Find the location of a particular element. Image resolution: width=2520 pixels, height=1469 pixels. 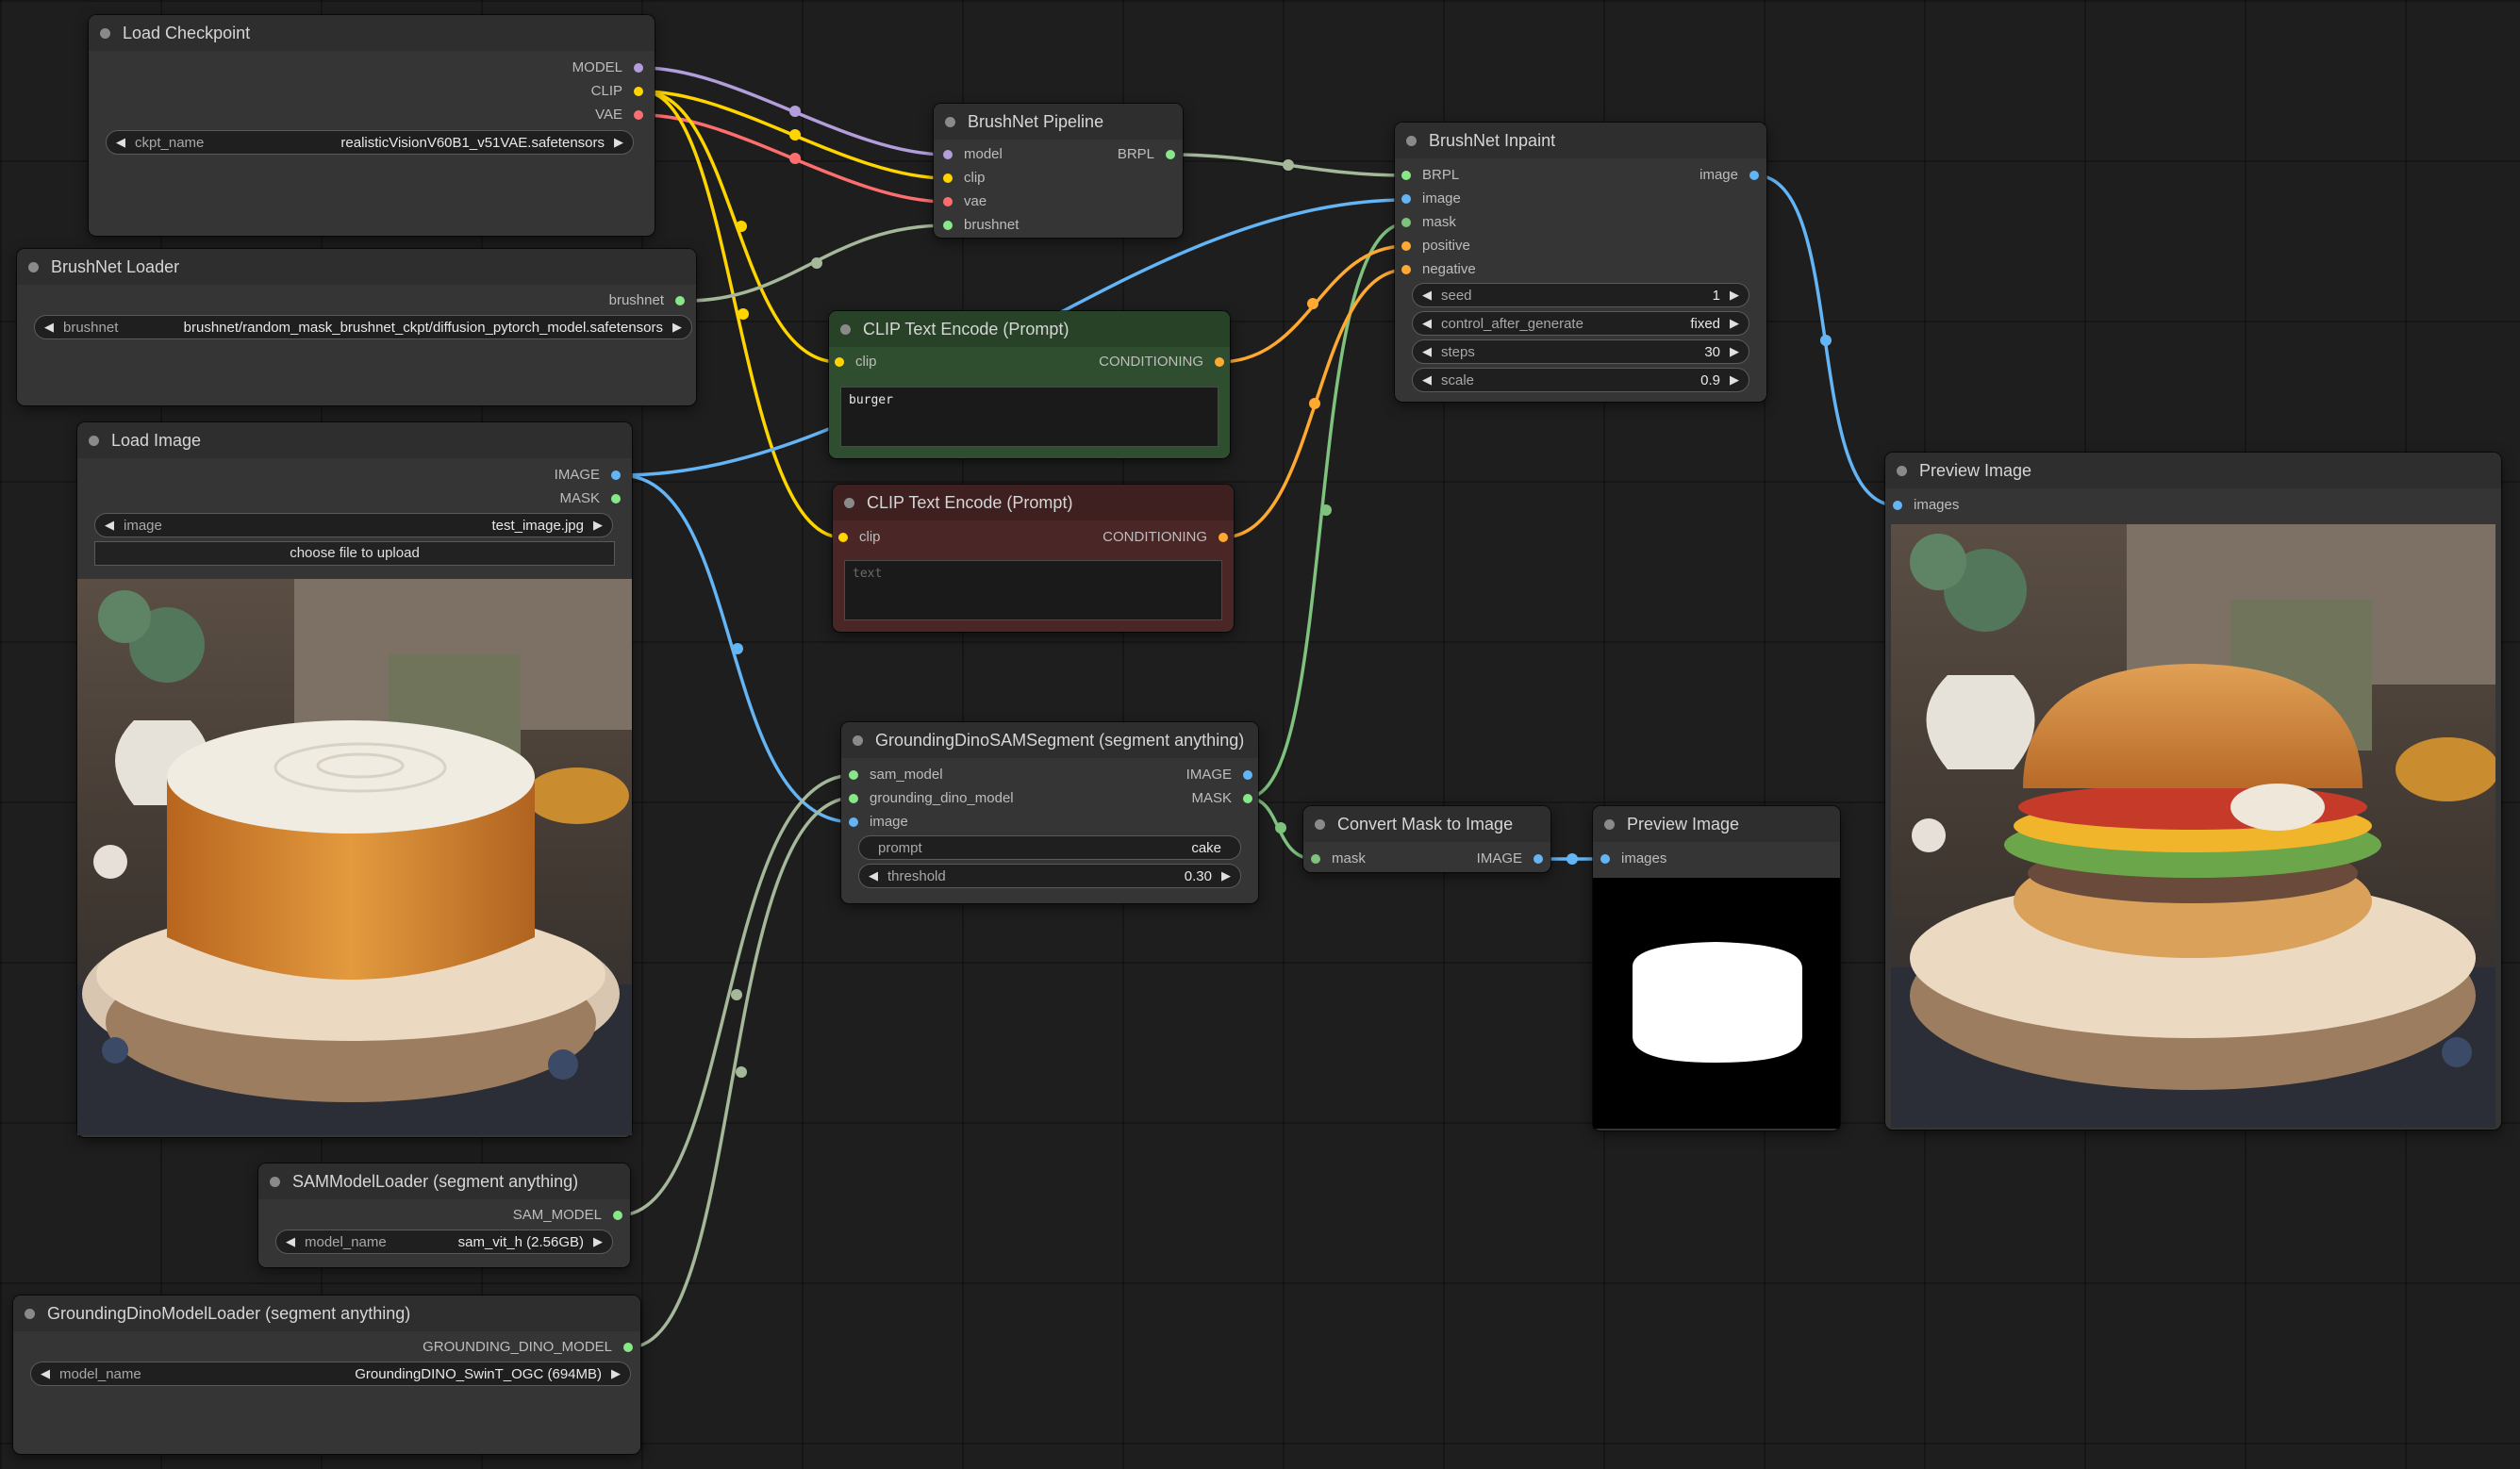

output-conditioning: CONDITIONING is located at coordinates (1165, 537).